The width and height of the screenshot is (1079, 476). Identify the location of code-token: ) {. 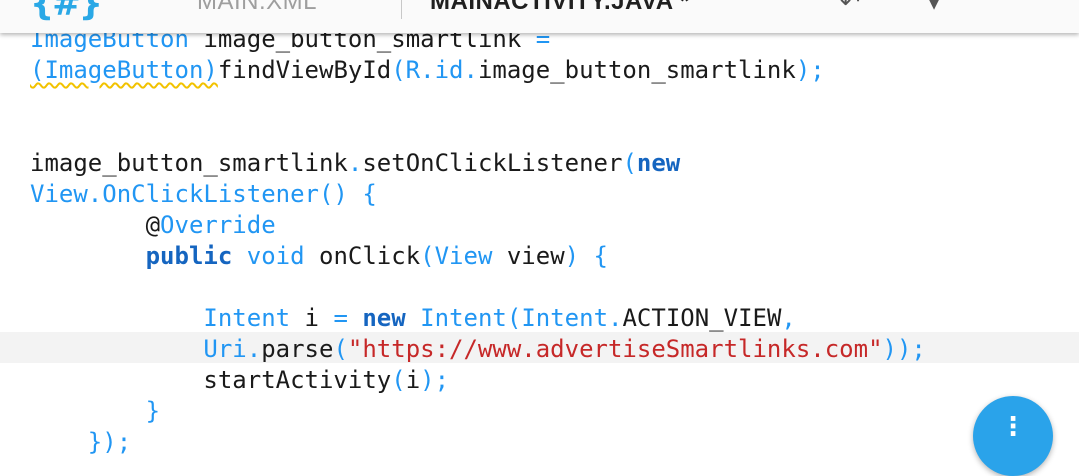
(586, 256).